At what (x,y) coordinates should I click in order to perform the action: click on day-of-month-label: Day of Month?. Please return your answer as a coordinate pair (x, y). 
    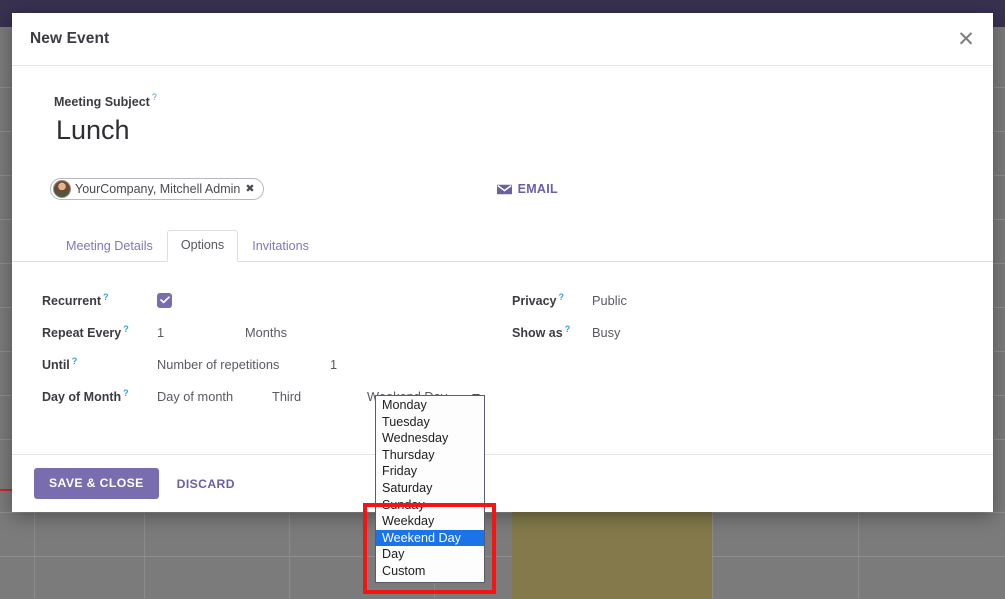
    Looking at the image, I should click on (85, 396).